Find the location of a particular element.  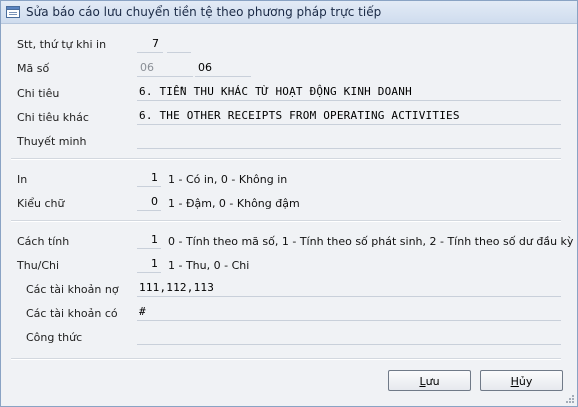

cach-tinh-label: Cách tính is located at coordinates (43, 241).